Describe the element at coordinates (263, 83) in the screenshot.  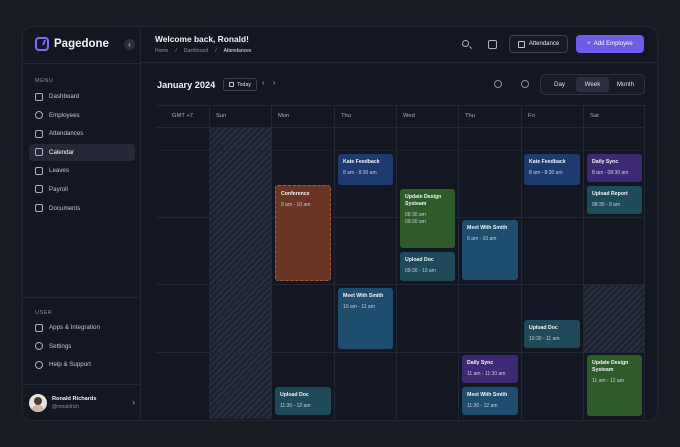
I see `chevron-left-icon: ‹` at that location.